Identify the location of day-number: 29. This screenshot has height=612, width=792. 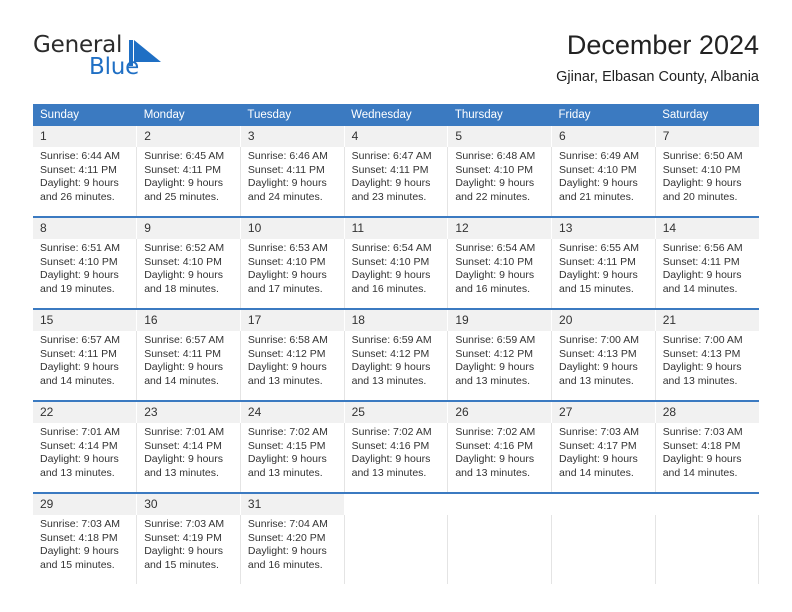
(85, 504).